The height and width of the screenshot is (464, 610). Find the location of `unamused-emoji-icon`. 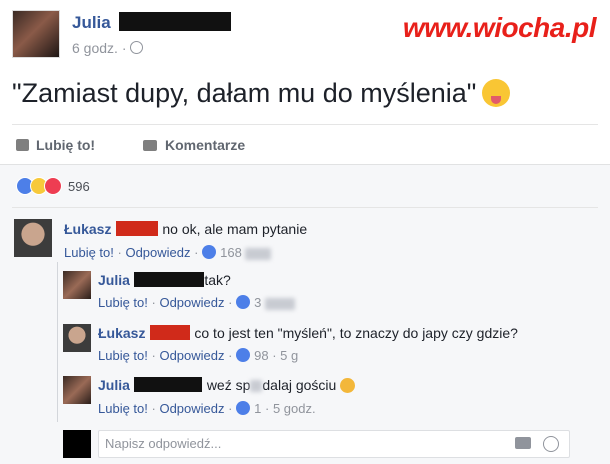

unamused-emoji-icon is located at coordinates (348, 385).